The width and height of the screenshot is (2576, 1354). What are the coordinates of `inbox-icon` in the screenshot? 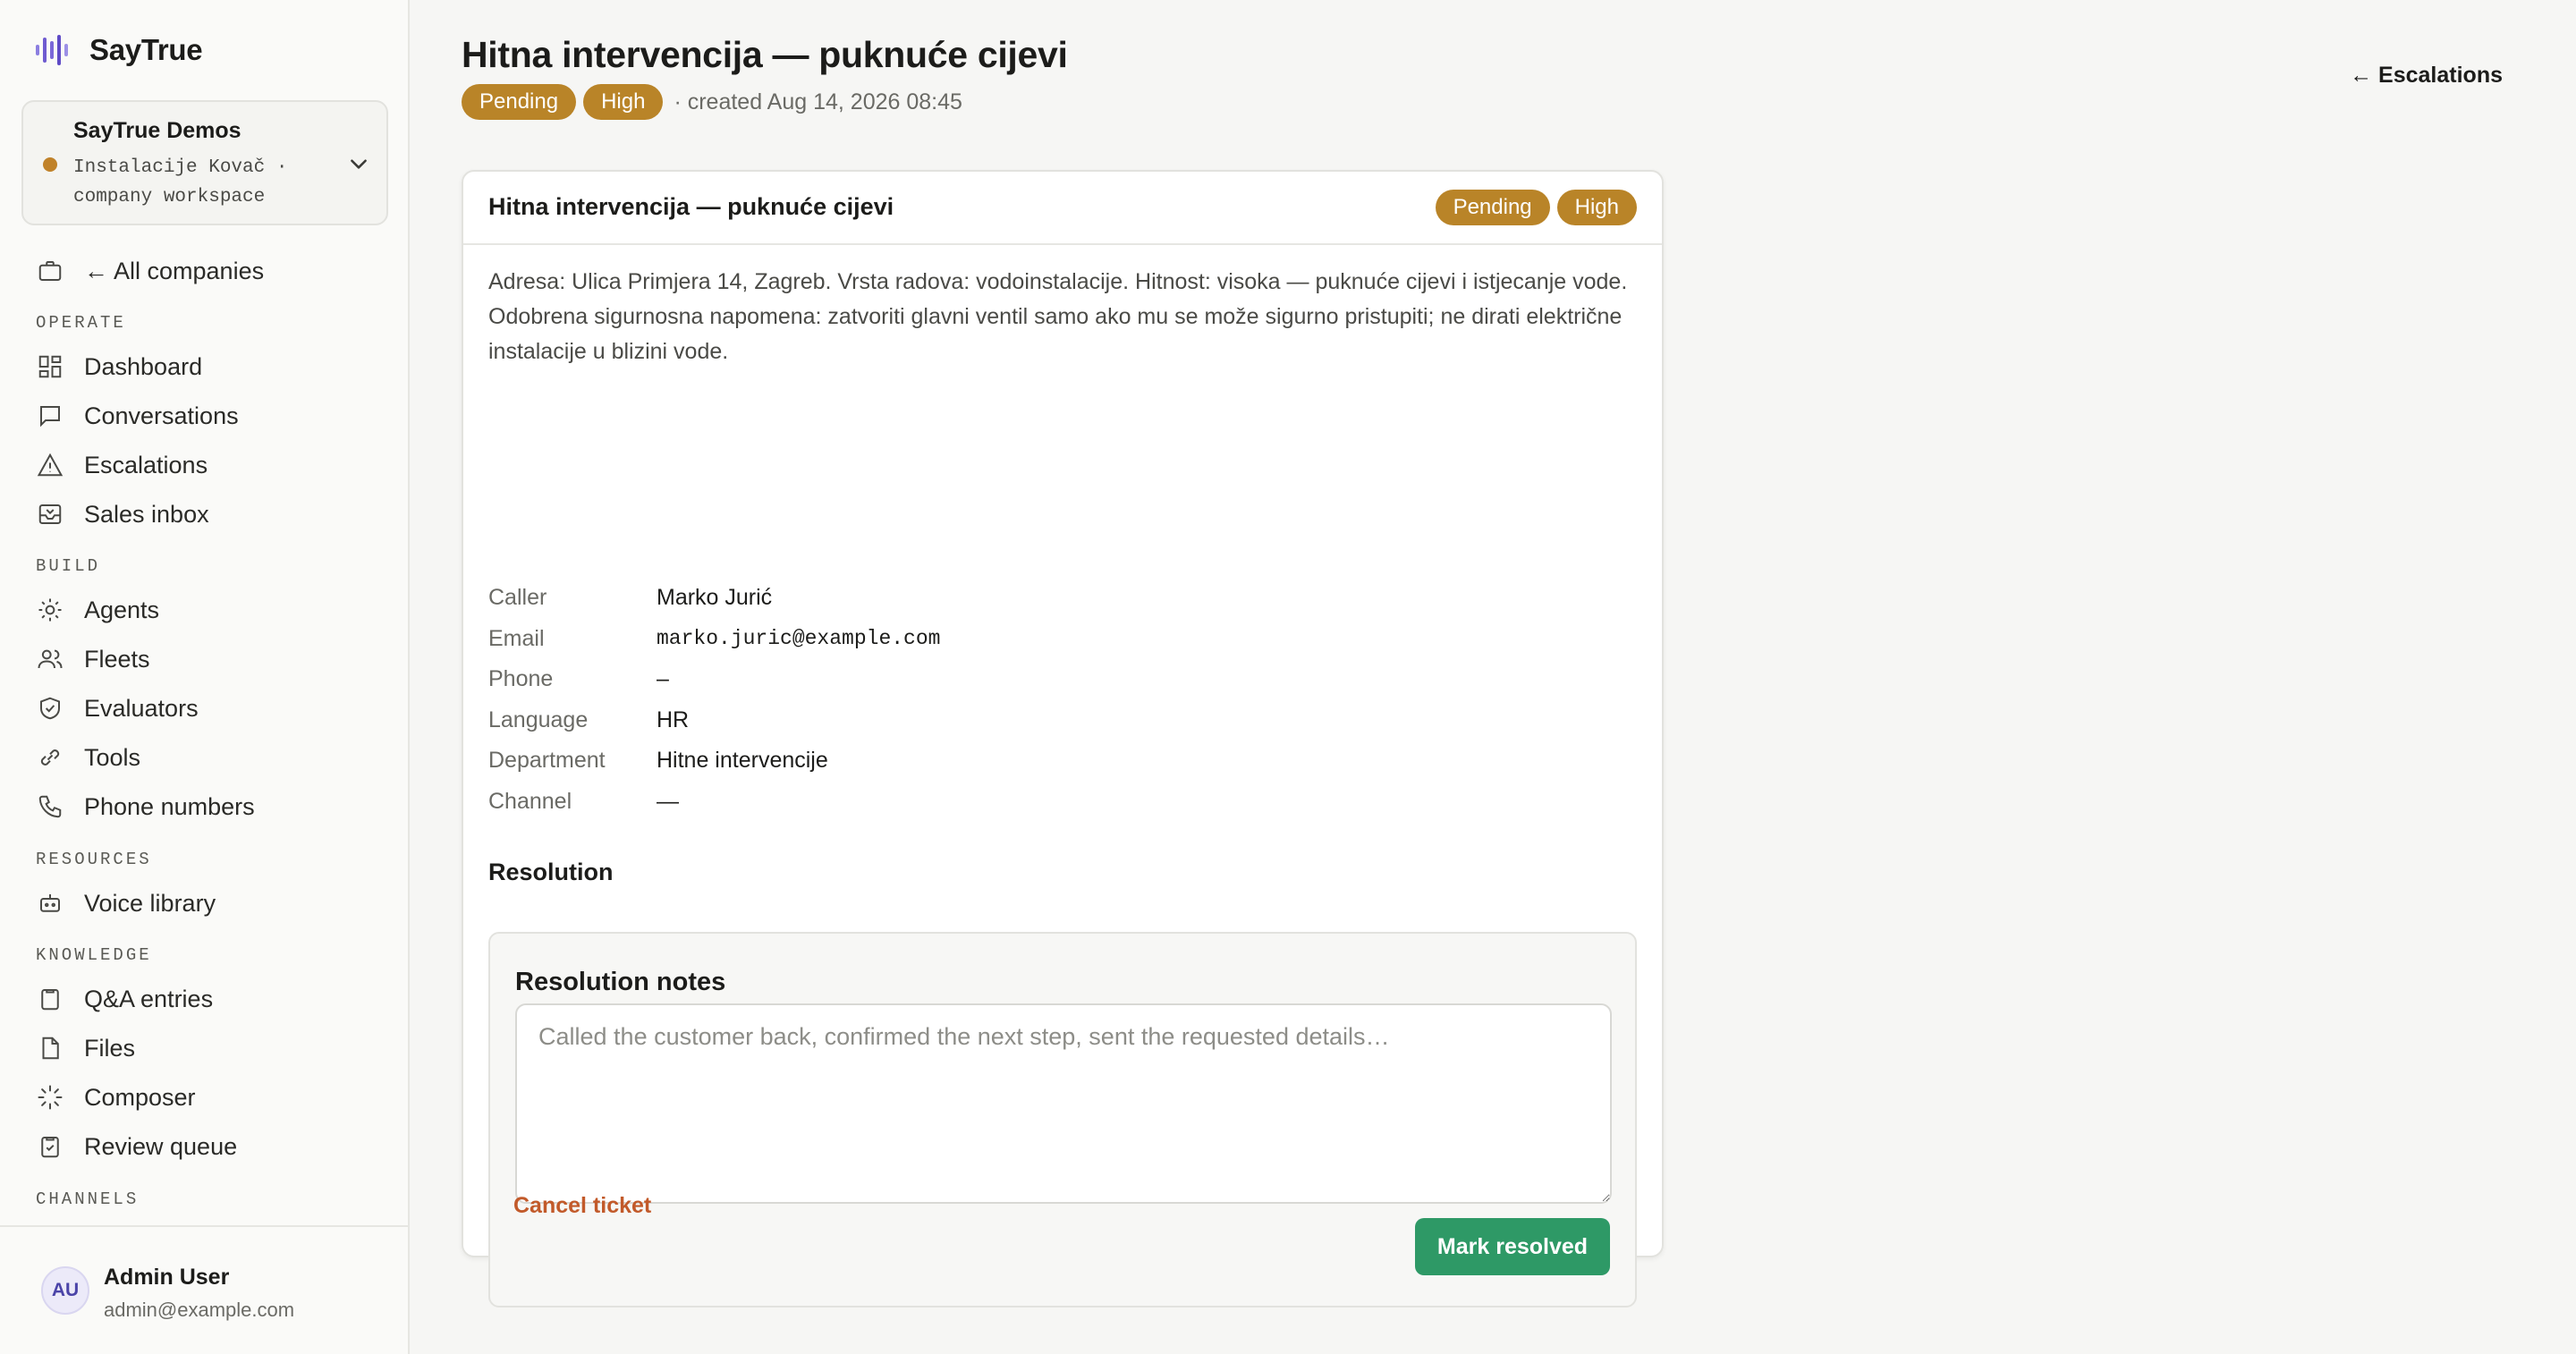 It's located at (50, 514).